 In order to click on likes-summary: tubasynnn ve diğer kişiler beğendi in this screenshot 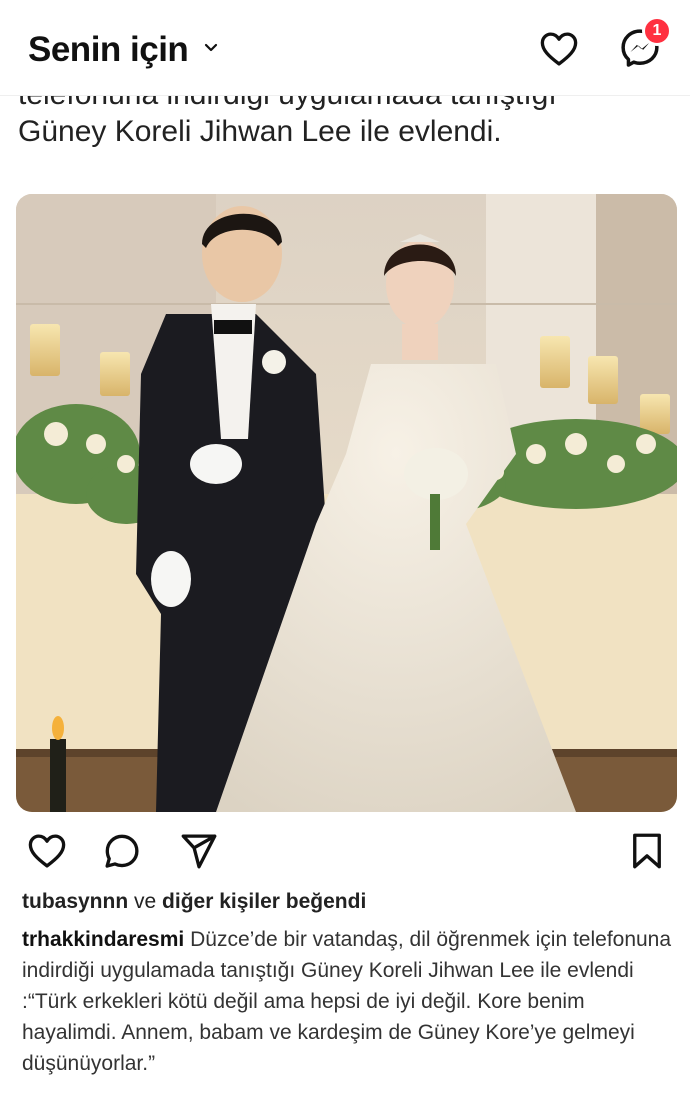, I will do `click(194, 902)`.